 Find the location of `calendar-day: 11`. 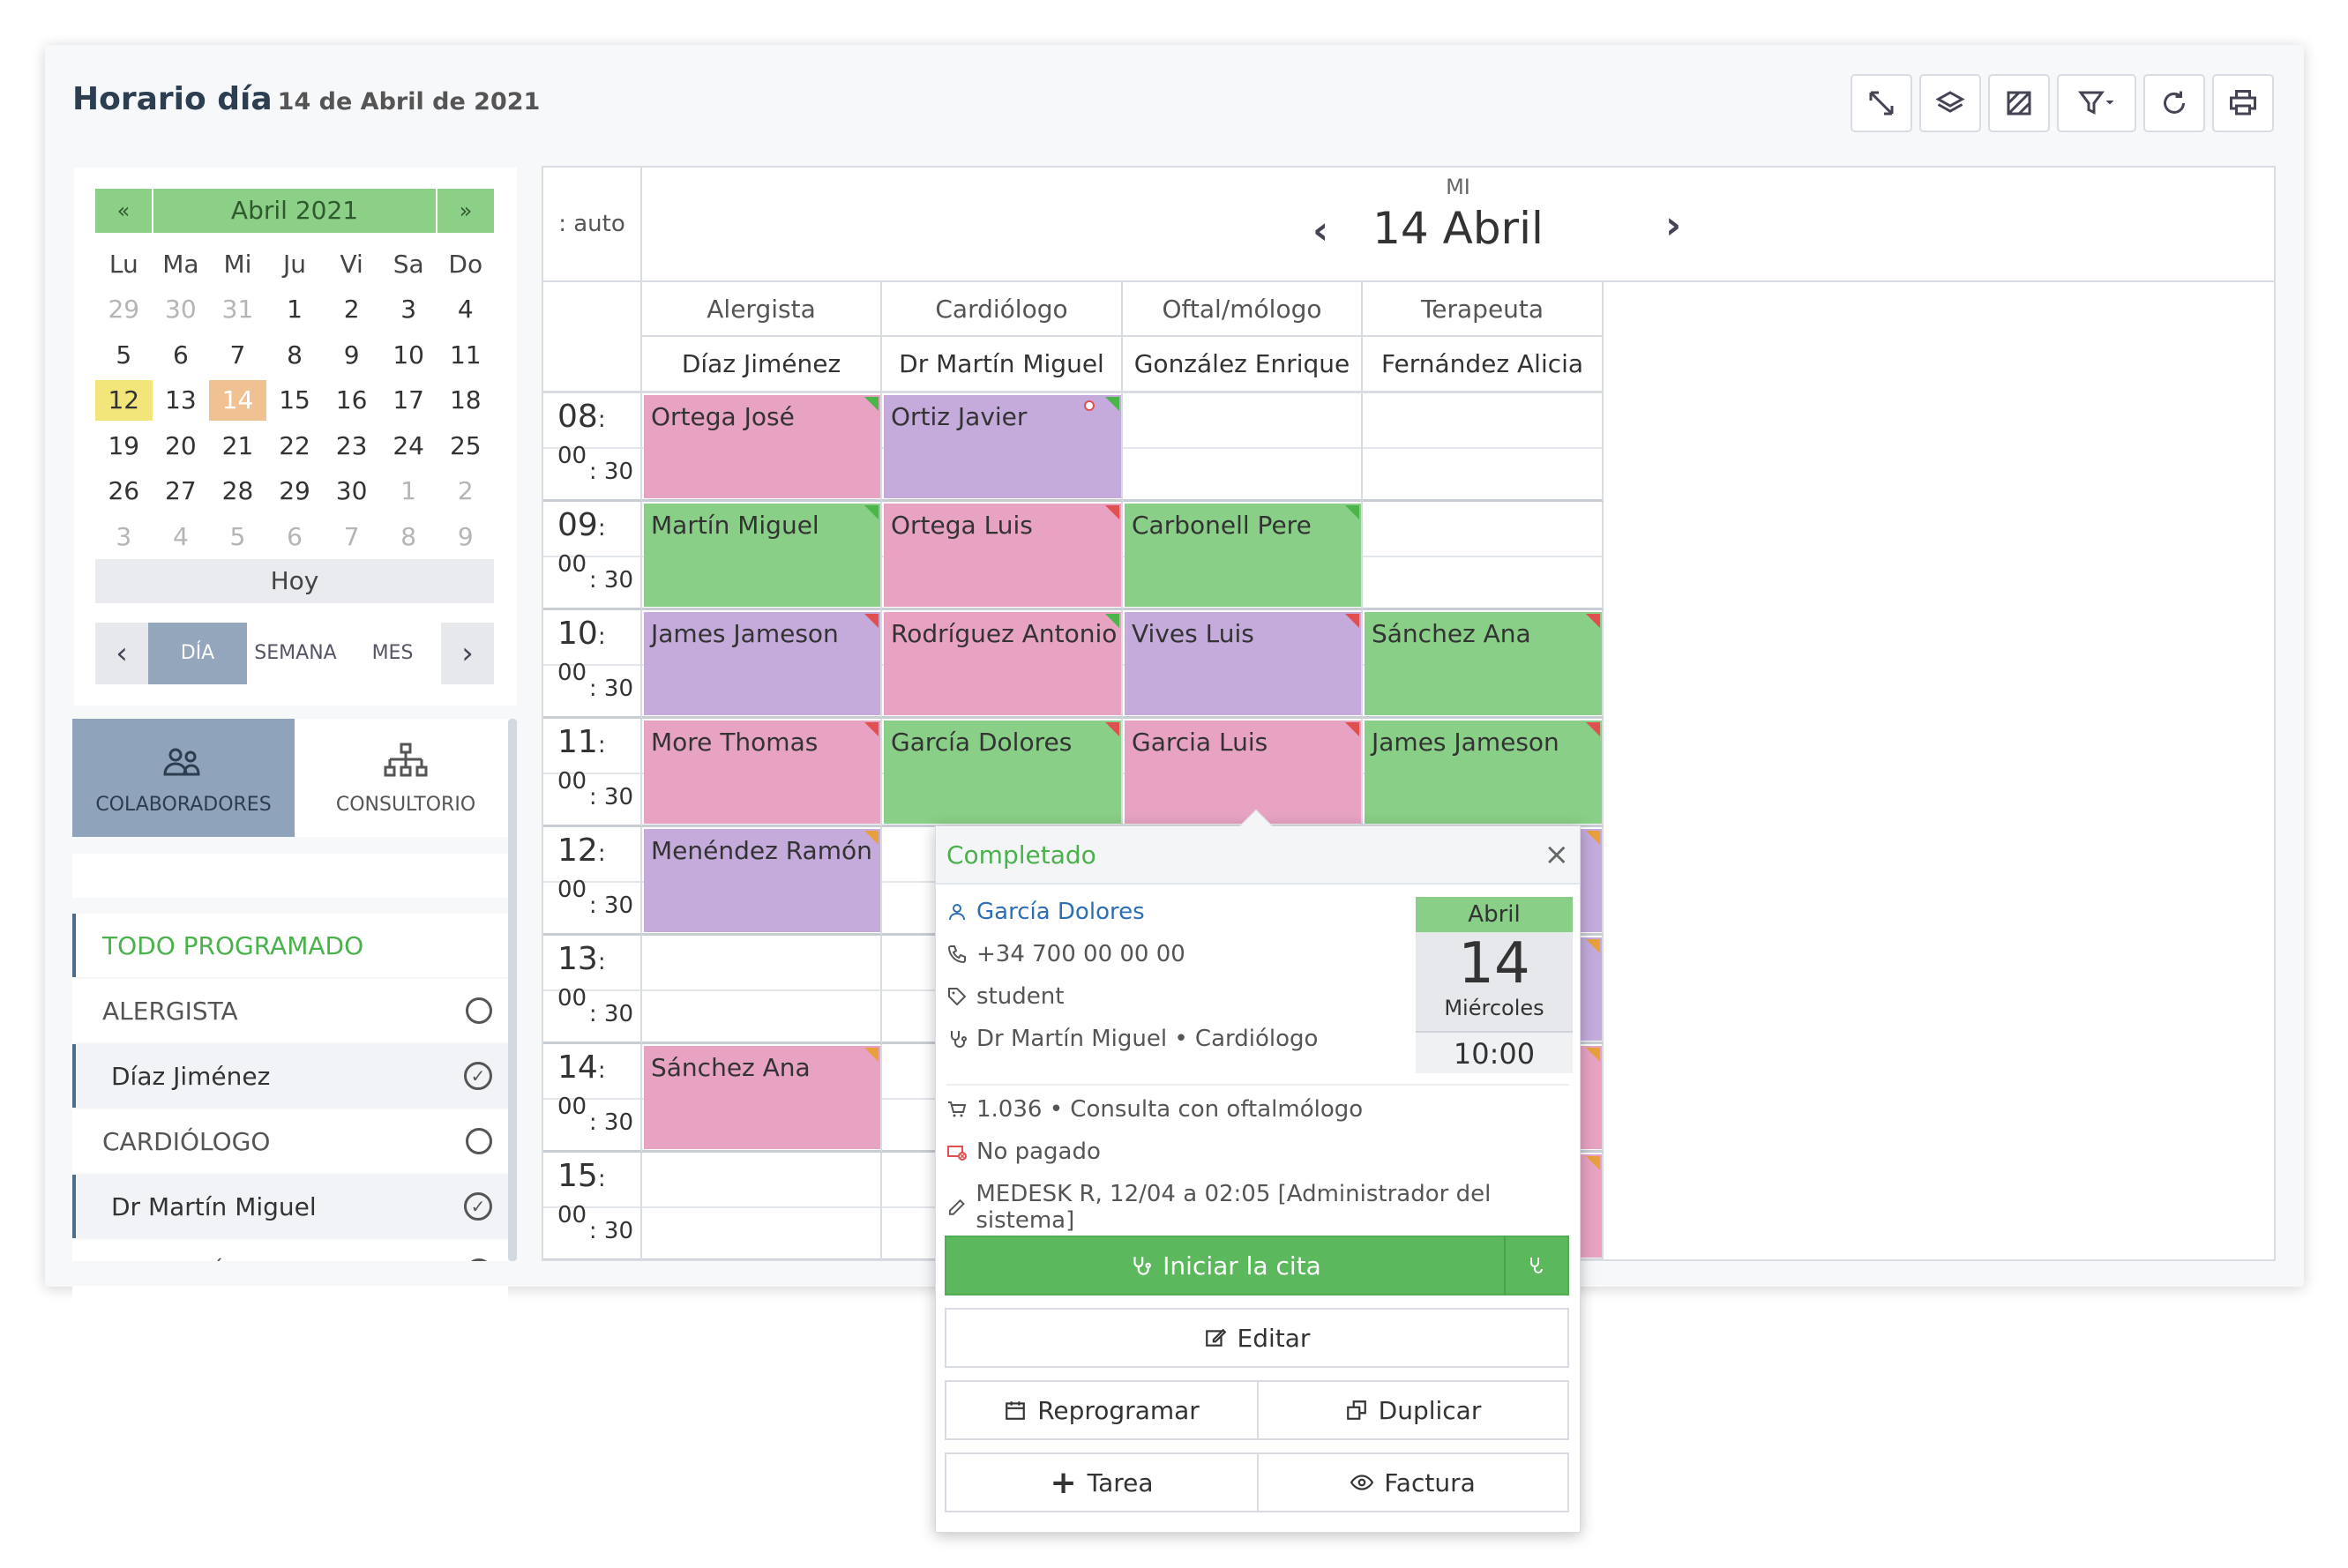

calendar-day: 11 is located at coordinates (465, 355).